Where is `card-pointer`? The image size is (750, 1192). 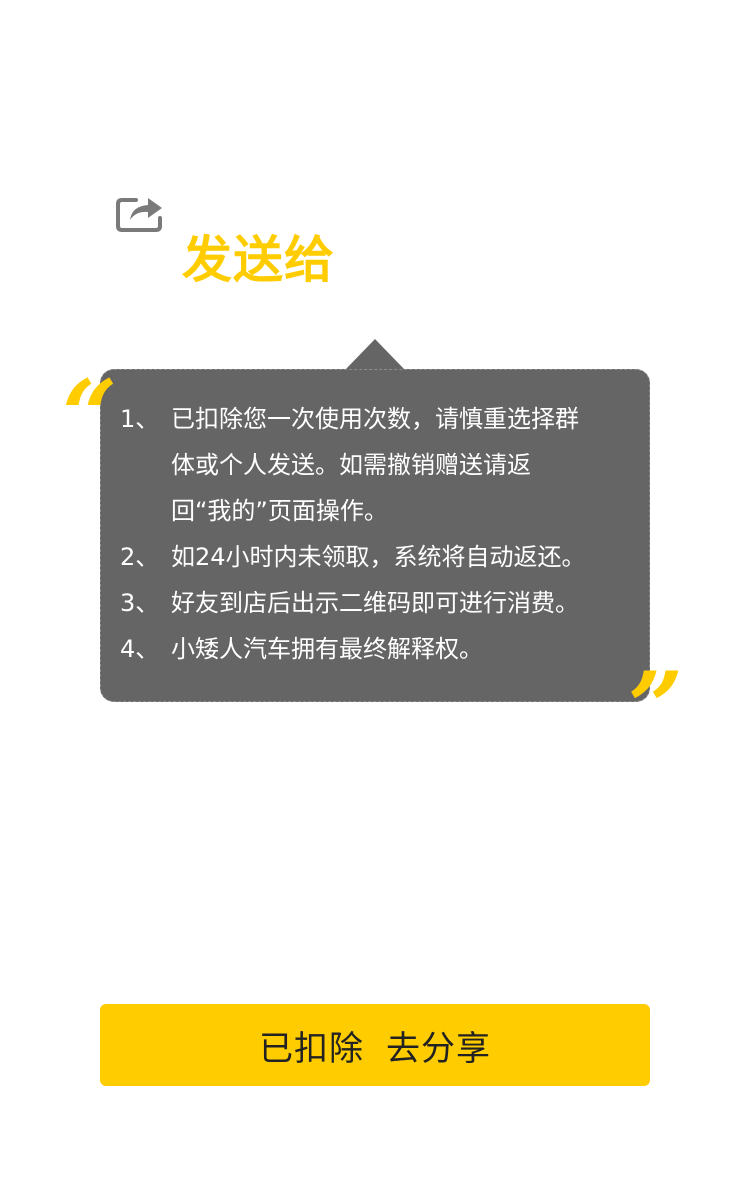 card-pointer is located at coordinates (375, 354).